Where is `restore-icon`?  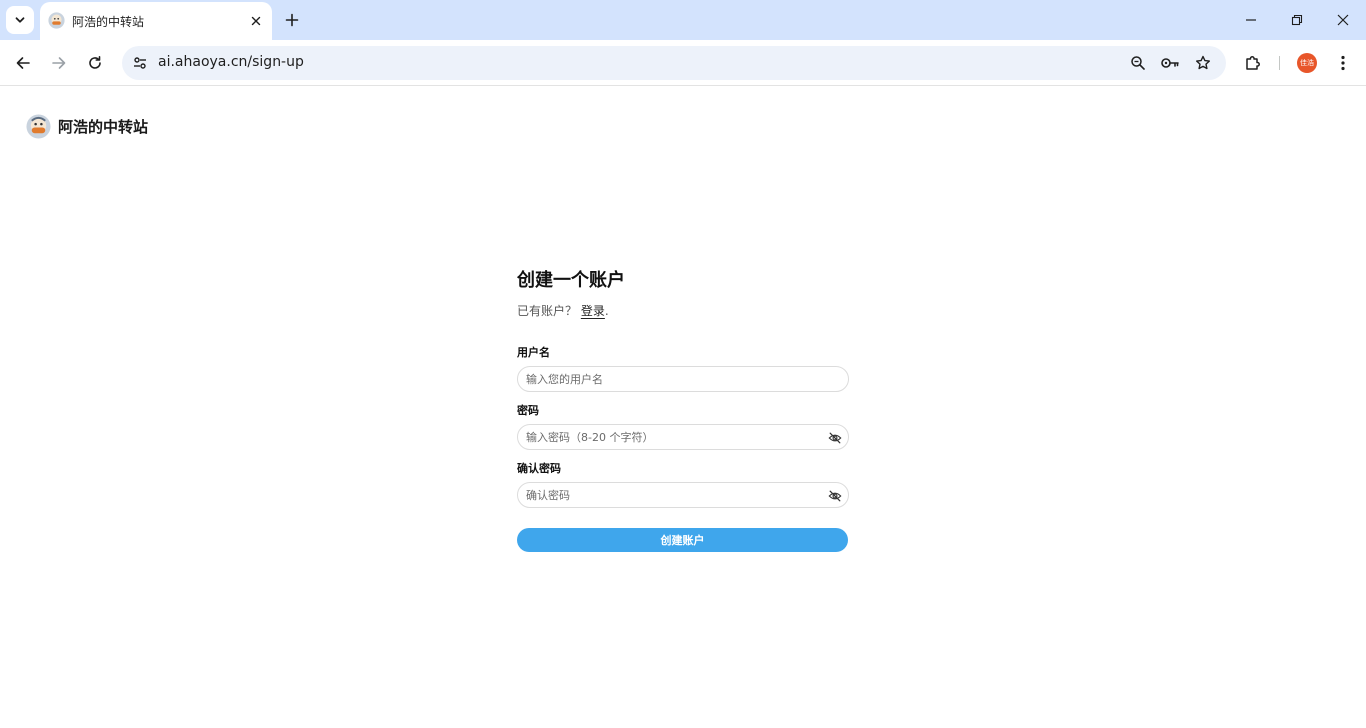 restore-icon is located at coordinates (1297, 20).